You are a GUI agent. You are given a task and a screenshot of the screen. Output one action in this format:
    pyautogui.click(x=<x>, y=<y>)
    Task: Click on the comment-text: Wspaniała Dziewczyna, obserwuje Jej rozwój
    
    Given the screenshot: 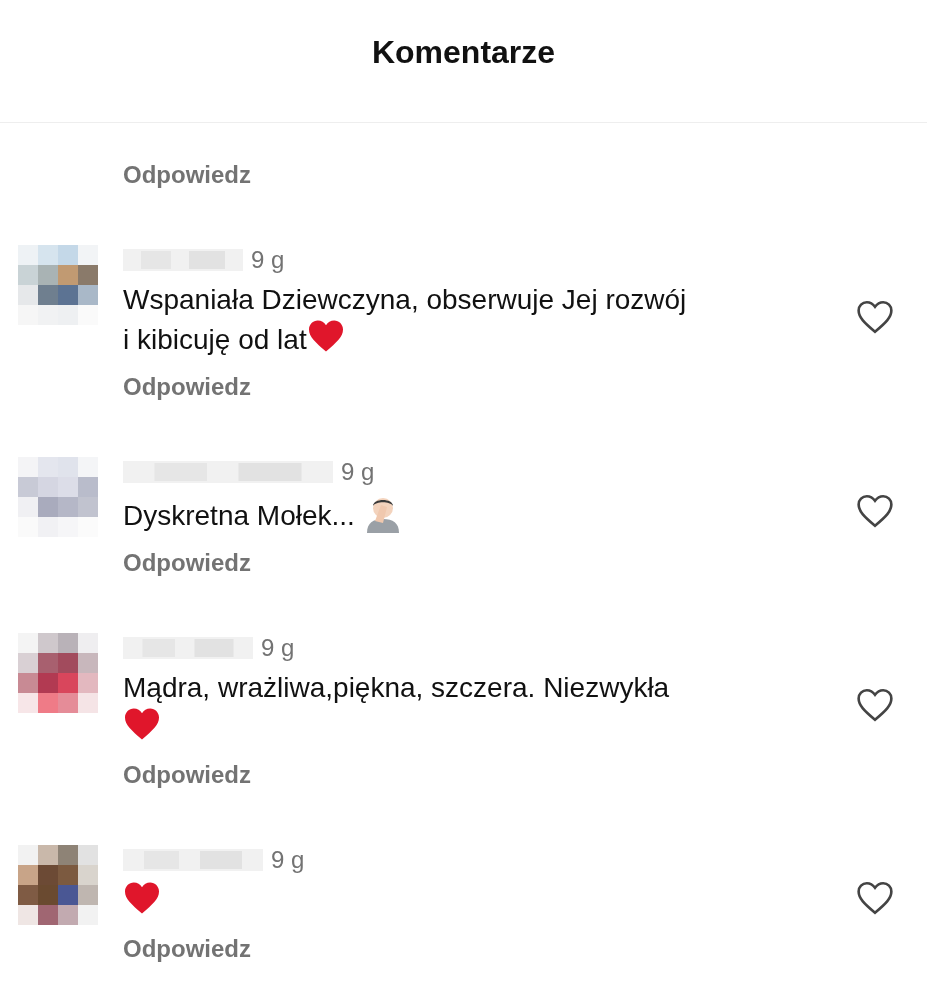 What is the action you would take?
    pyautogui.click(x=405, y=299)
    